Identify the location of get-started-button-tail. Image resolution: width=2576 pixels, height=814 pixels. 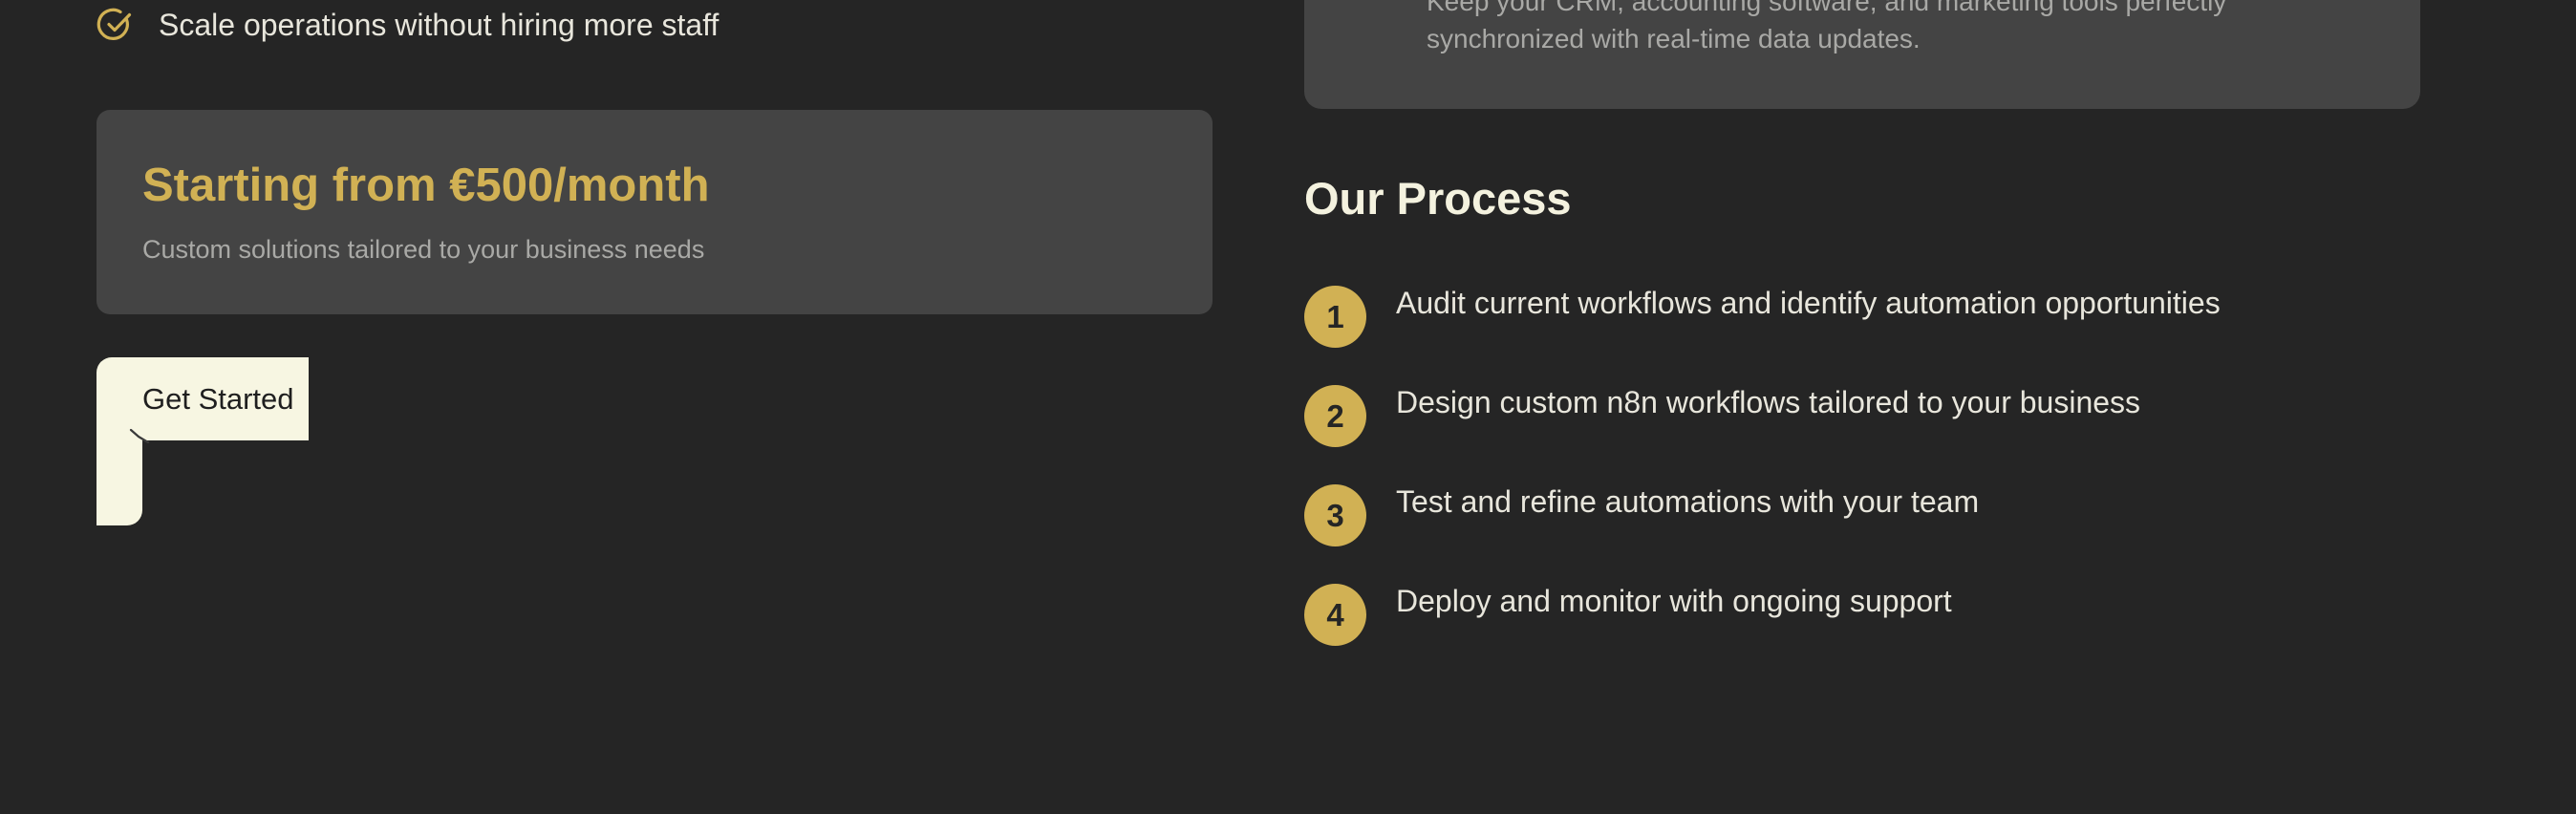
(119, 483).